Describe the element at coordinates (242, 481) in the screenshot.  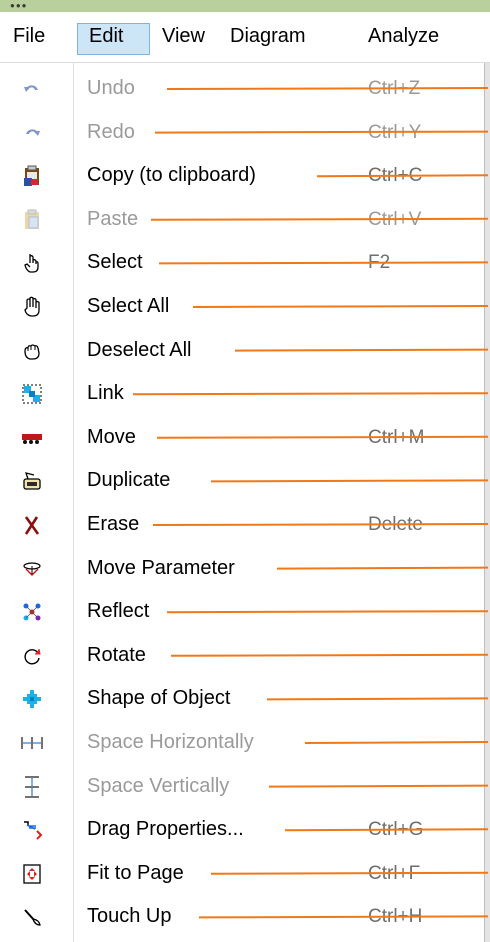
I see `menu-item-duplicate: Duplicate` at that location.